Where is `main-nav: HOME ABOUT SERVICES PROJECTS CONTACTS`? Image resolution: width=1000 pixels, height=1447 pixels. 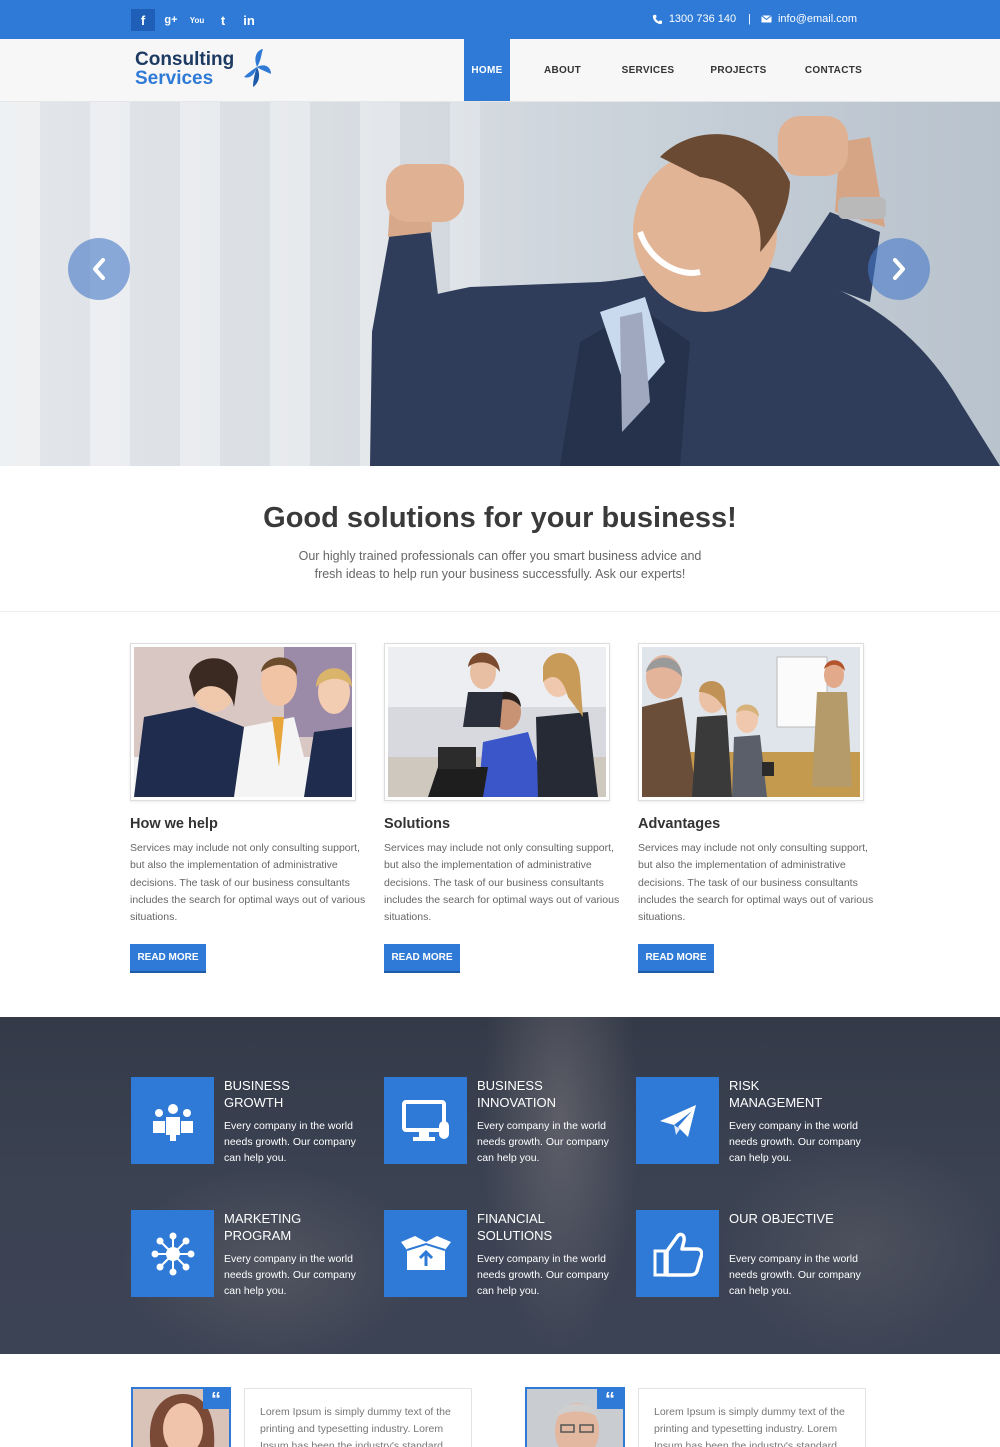
main-nav: HOME ABOUT SERVICES PROJECTS CONTACTS is located at coordinates (667, 70).